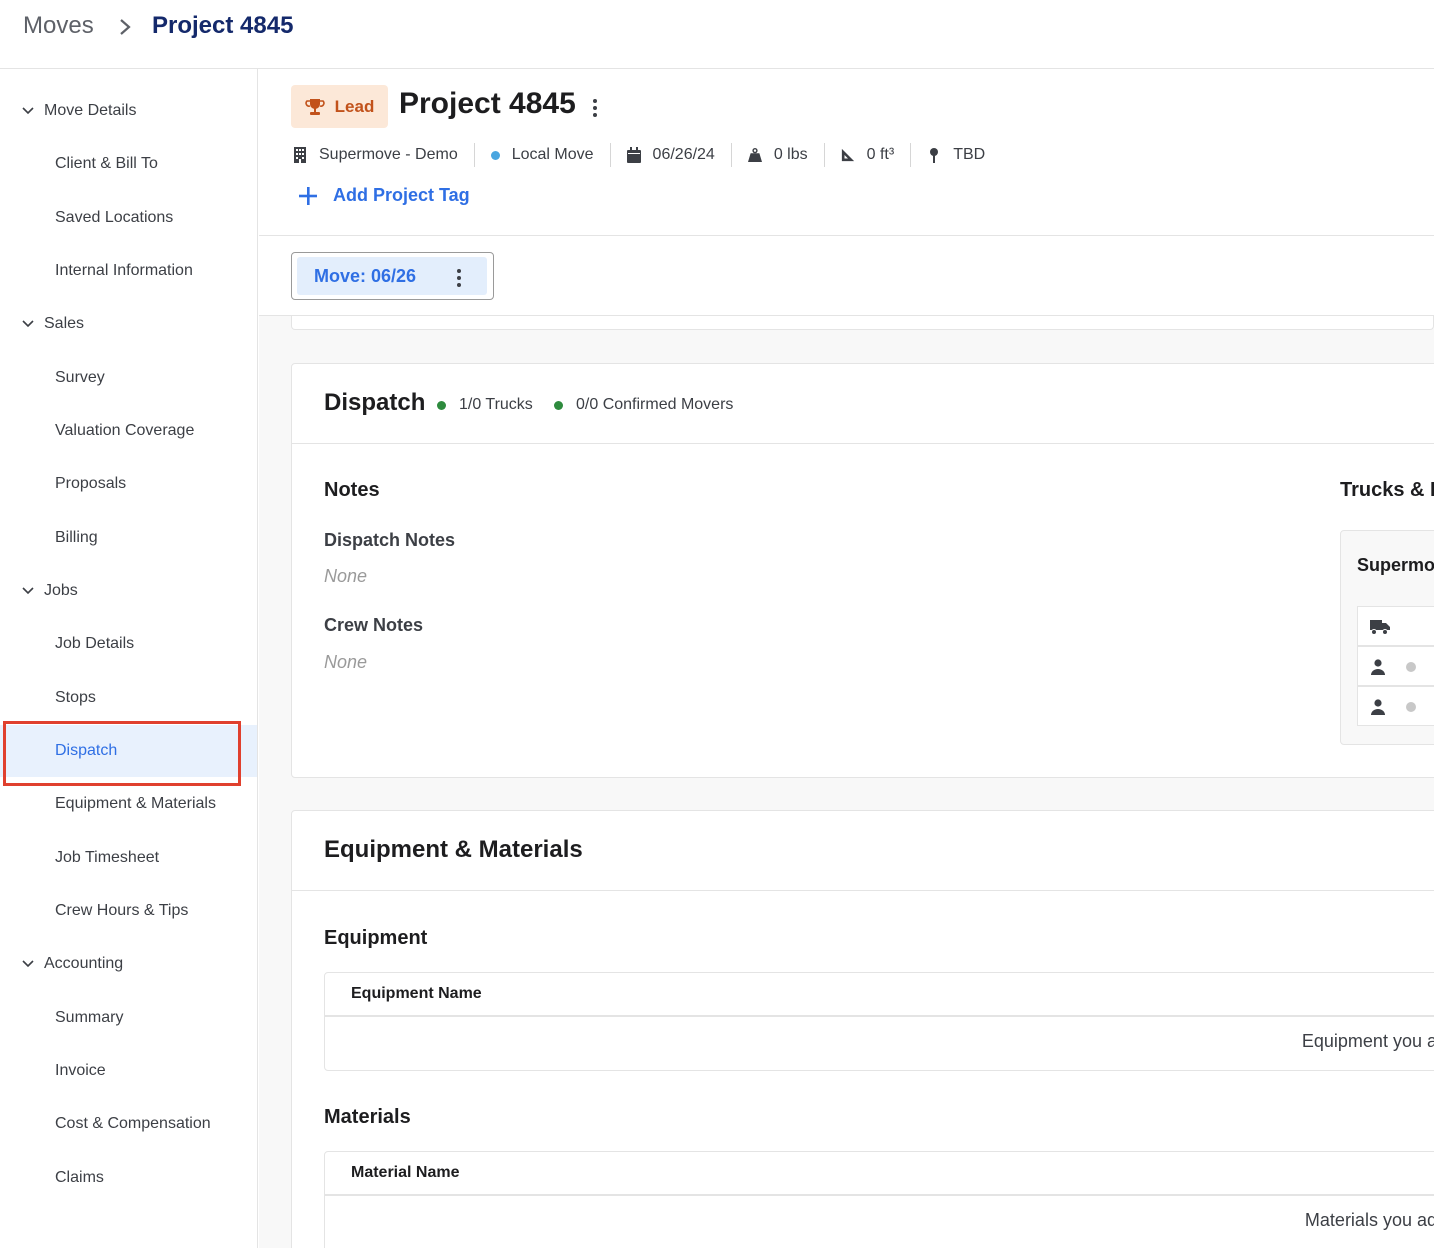  I want to click on truck-icon, so click(1380, 627).